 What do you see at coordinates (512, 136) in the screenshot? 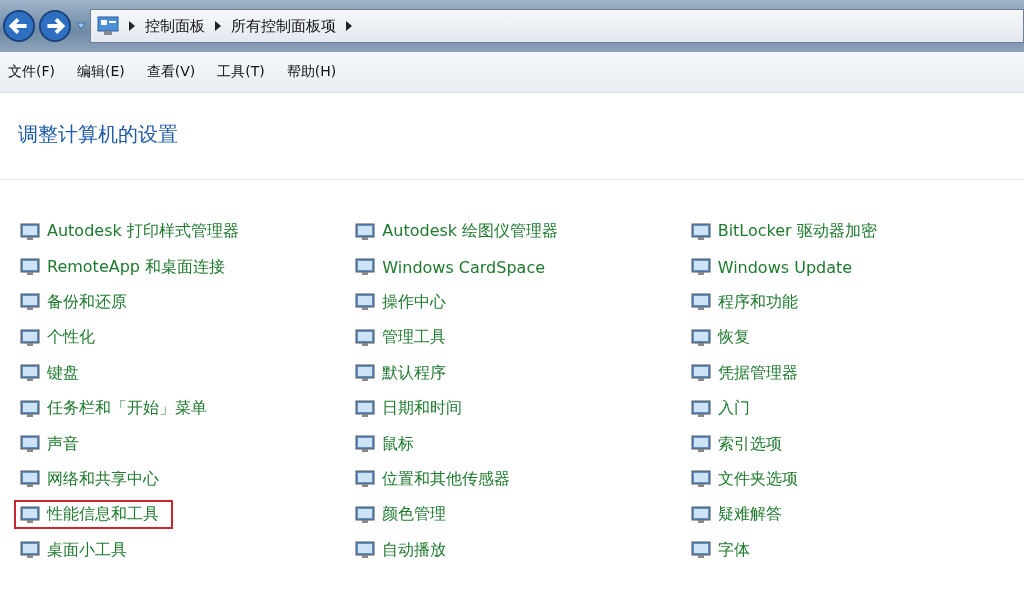
I see `page-heading: 调整计算机的设置` at bounding box center [512, 136].